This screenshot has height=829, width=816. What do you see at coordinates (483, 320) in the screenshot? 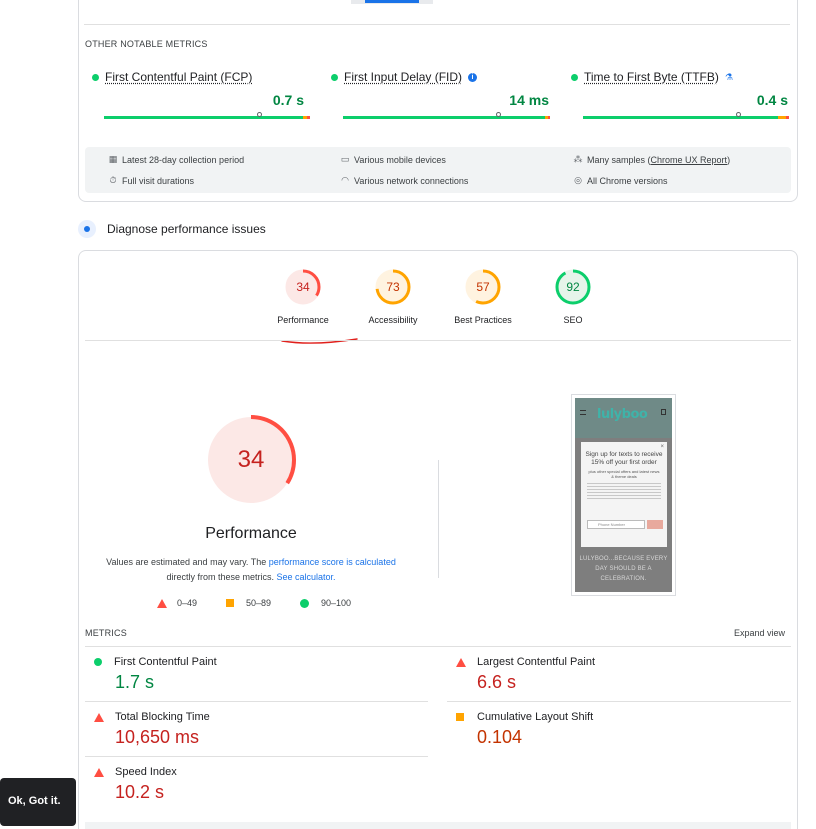
I see `best-practices-tab-label: Best Practices` at bounding box center [483, 320].